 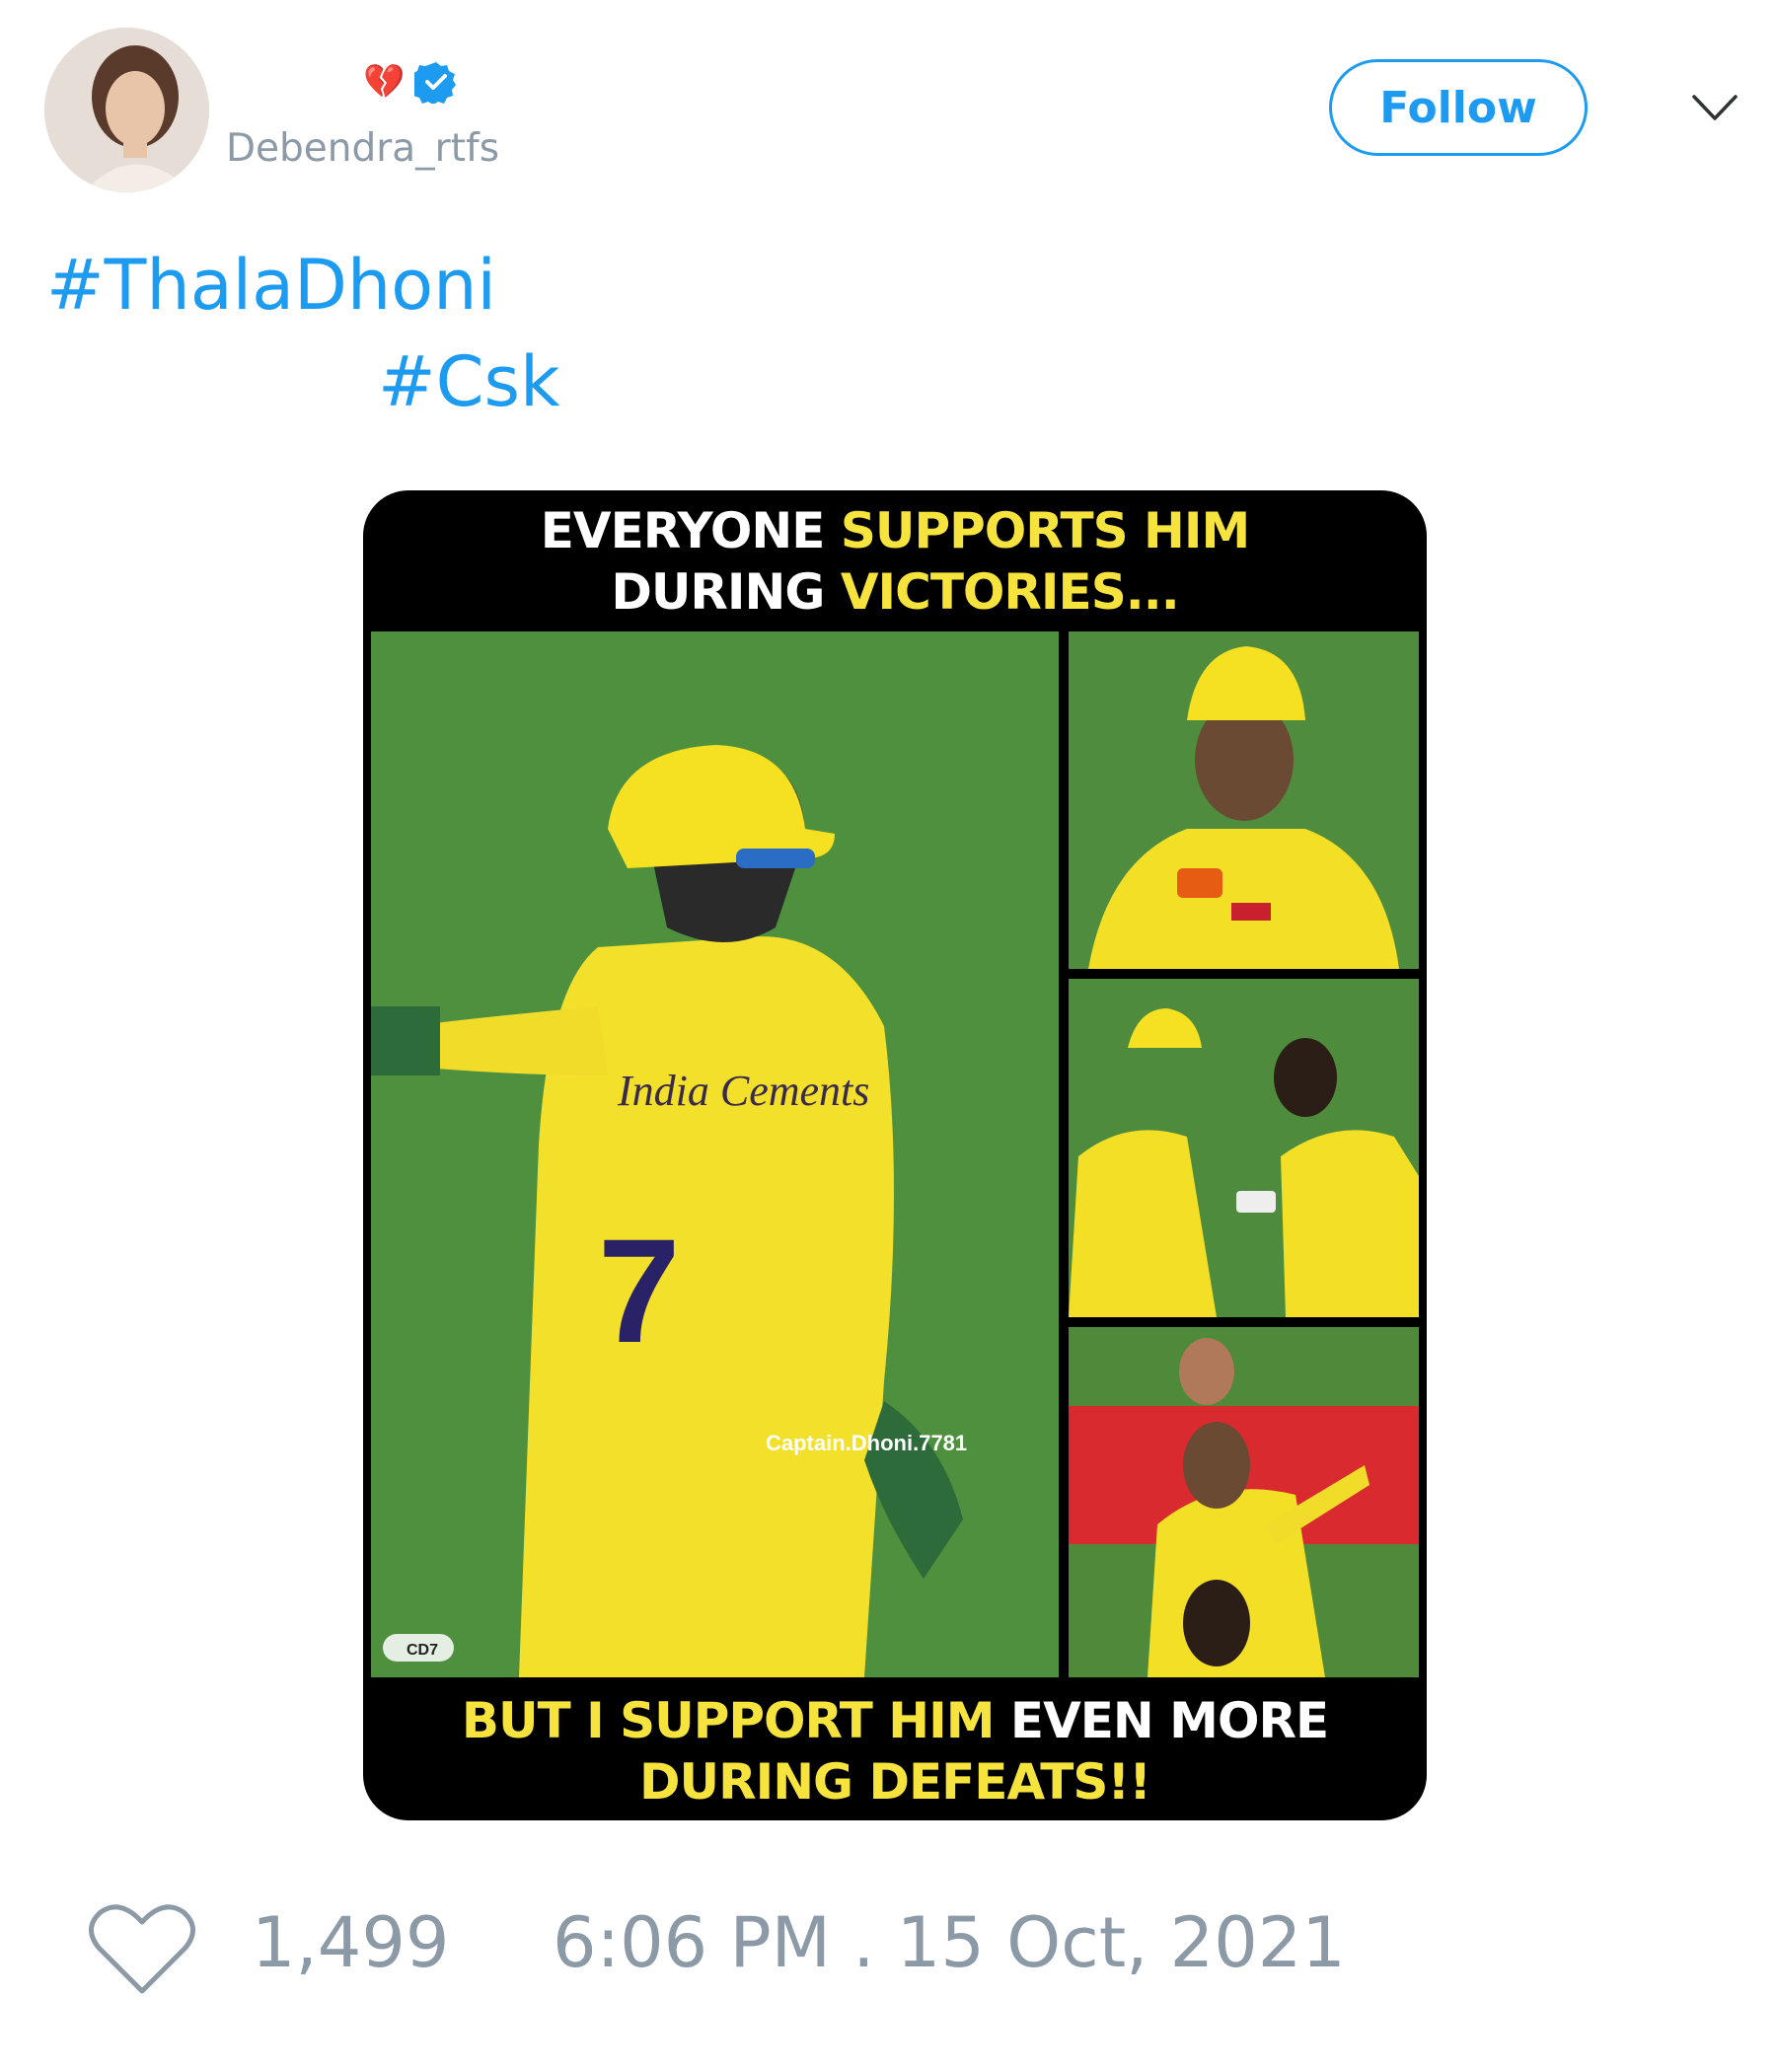 What do you see at coordinates (1459, 108) in the screenshot?
I see `follow-button: Follow` at bounding box center [1459, 108].